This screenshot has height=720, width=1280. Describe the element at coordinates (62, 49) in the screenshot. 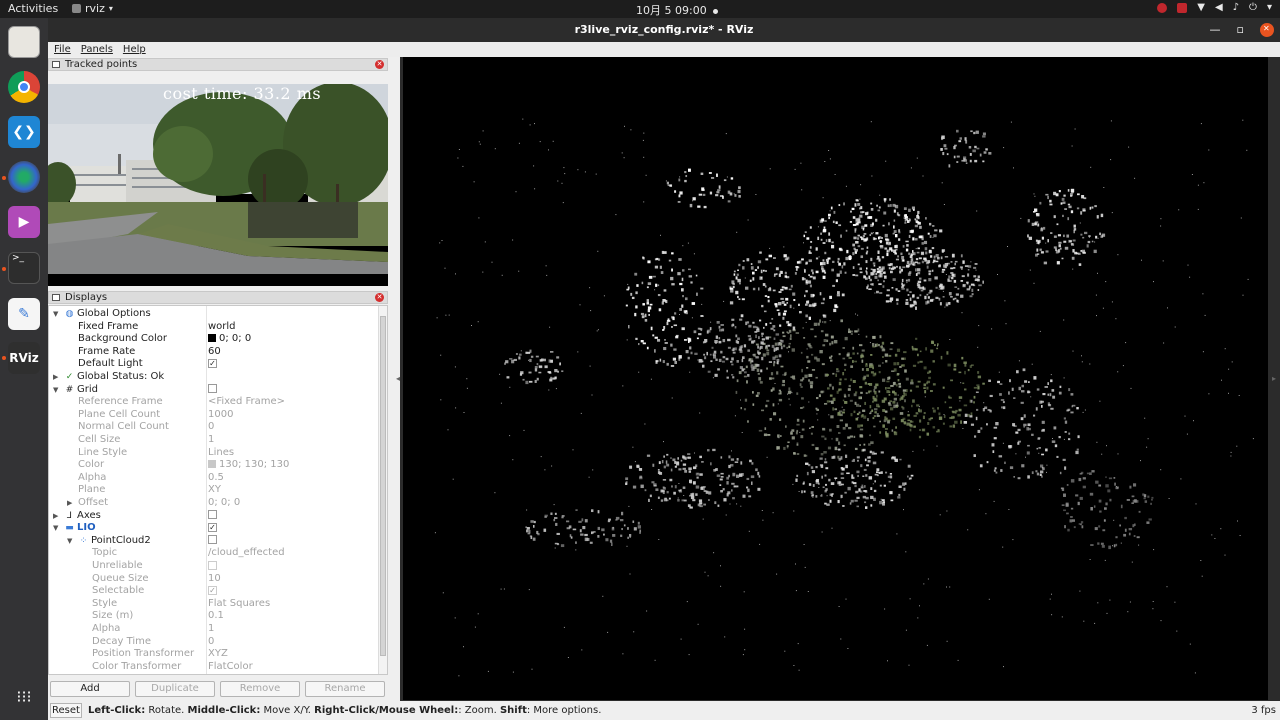

I see `menu-file: File` at that location.